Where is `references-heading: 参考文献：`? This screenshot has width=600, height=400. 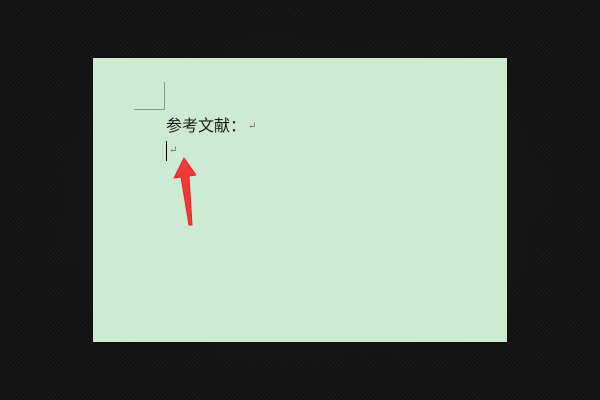 references-heading: 参考文献： is located at coordinates (206, 125).